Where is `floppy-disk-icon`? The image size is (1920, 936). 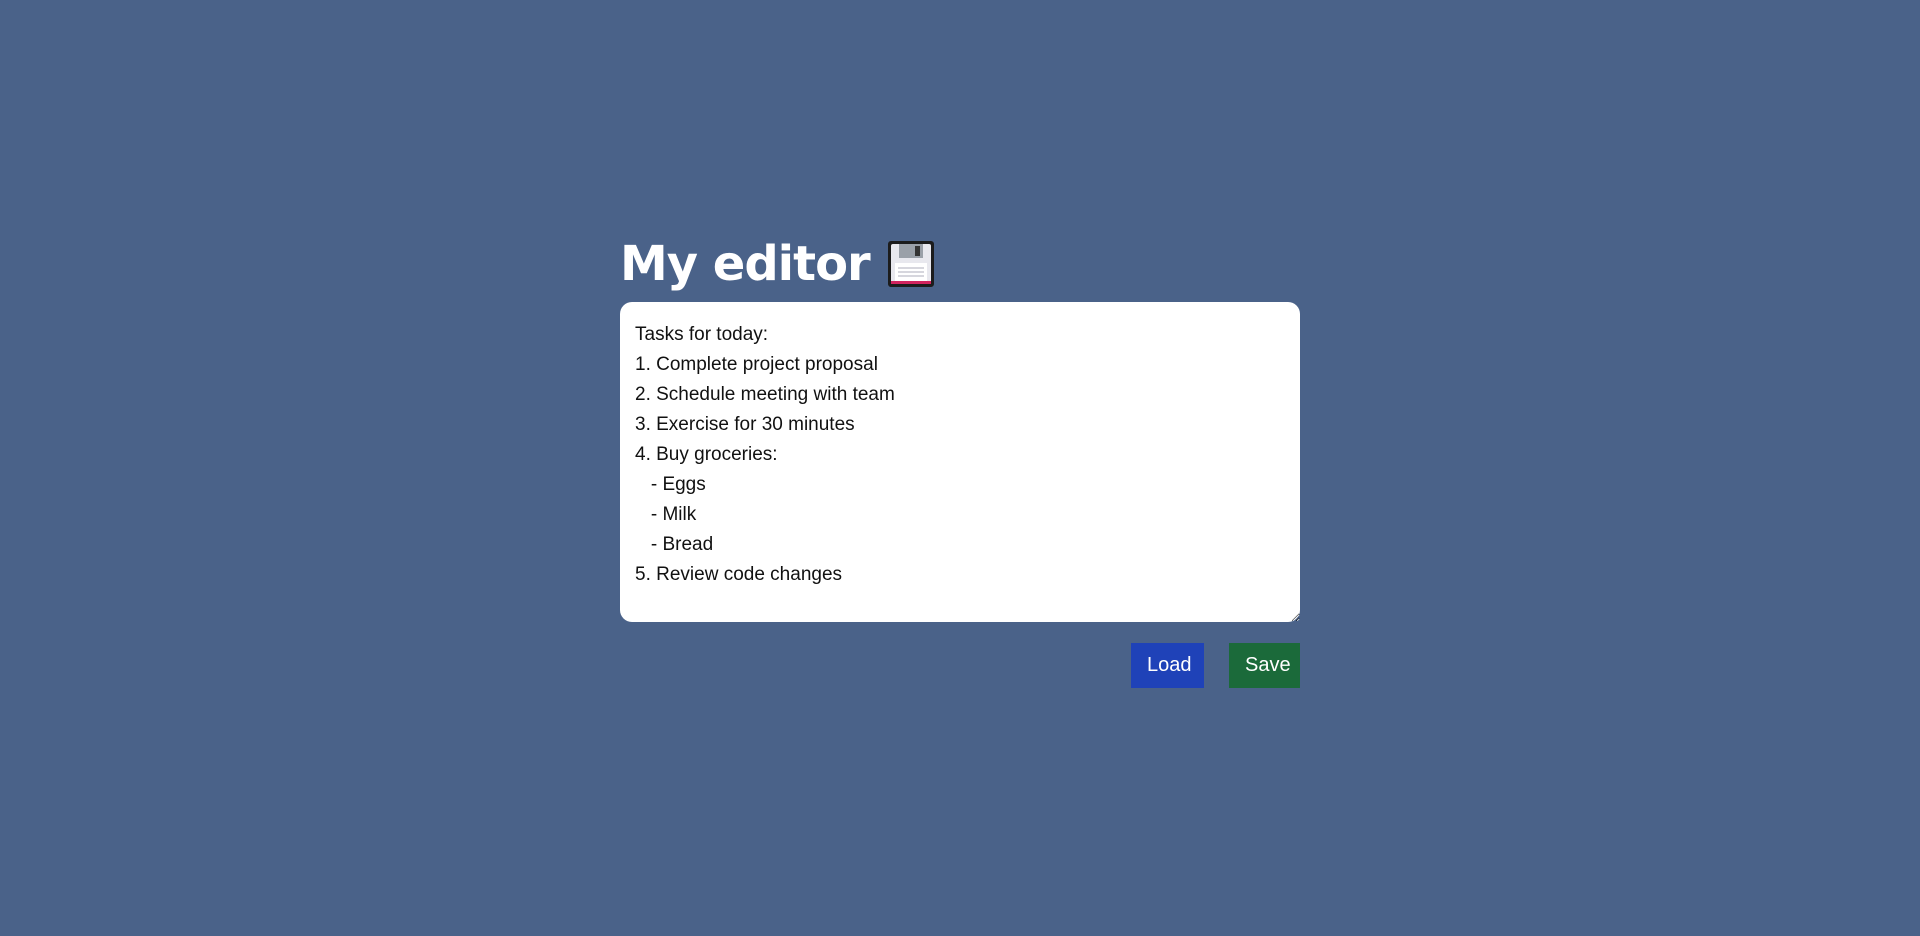 floppy-disk-icon is located at coordinates (911, 264).